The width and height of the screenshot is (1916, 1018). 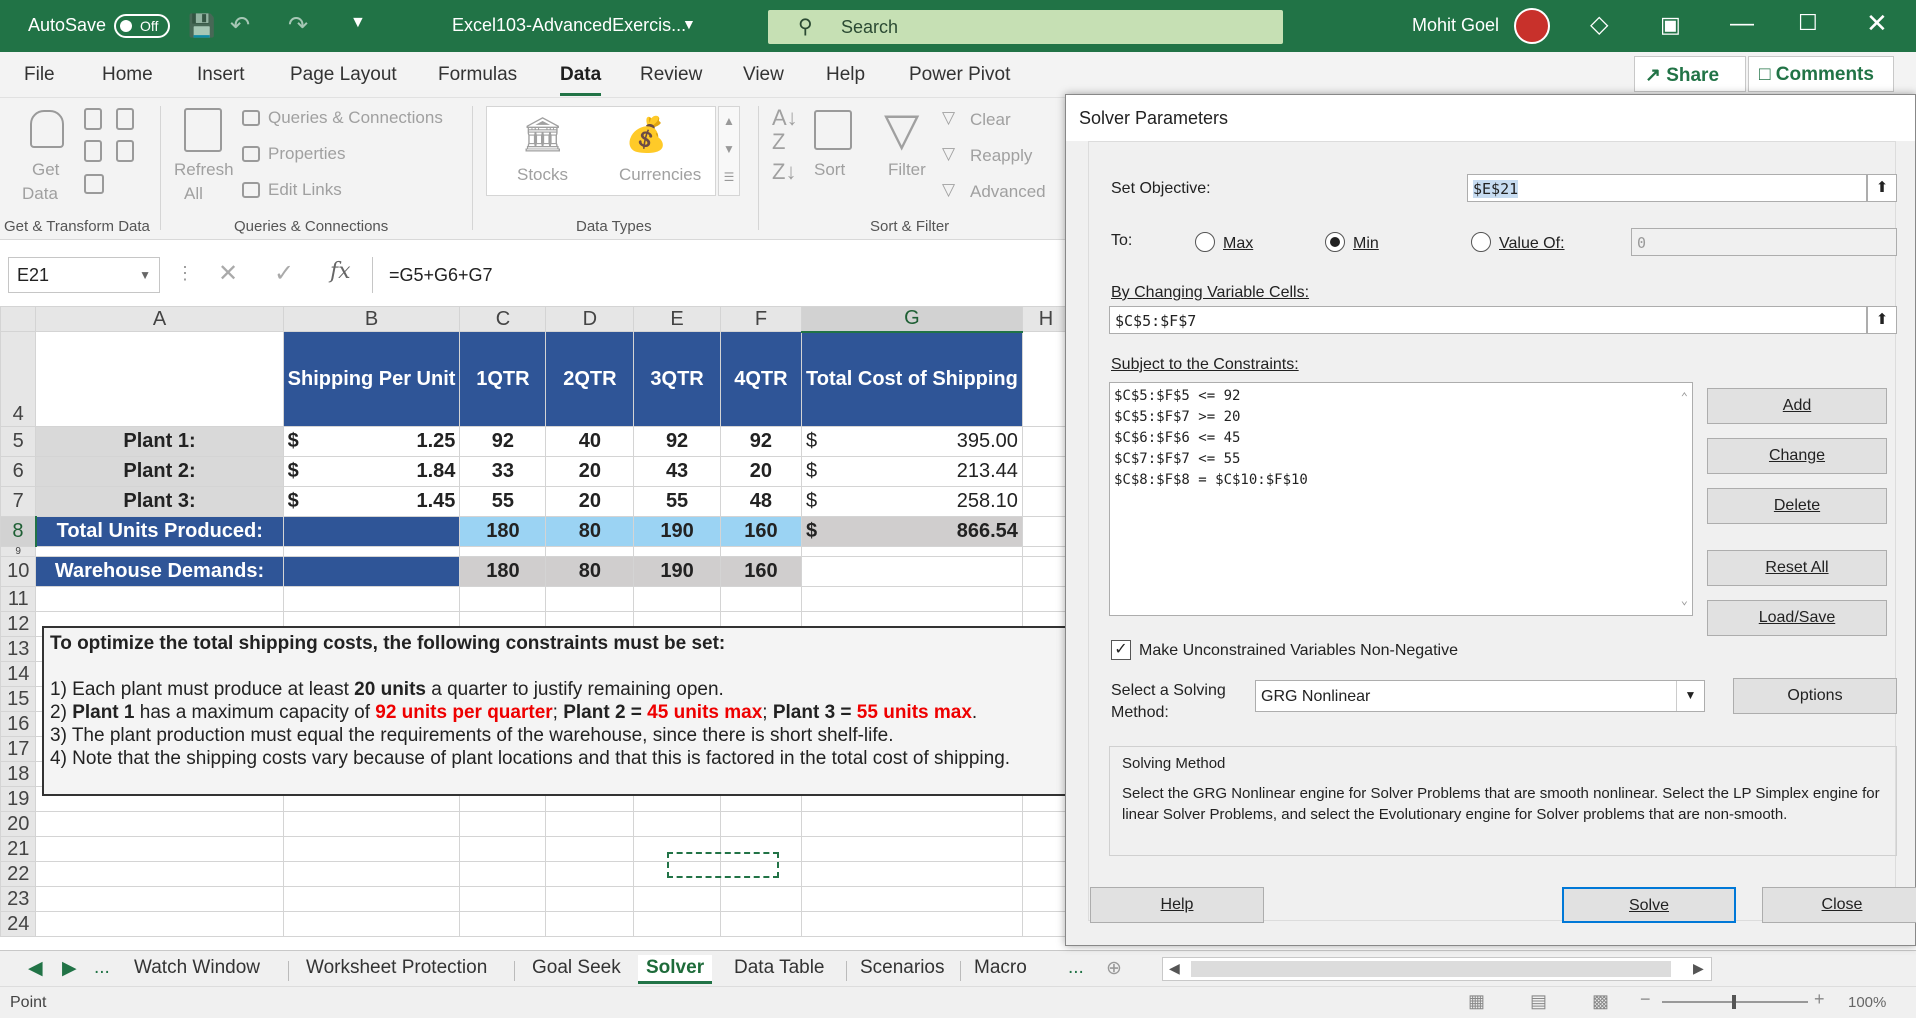 What do you see at coordinates (1532, 244) in the screenshot?
I see `radio-value-label: Value Of:` at bounding box center [1532, 244].